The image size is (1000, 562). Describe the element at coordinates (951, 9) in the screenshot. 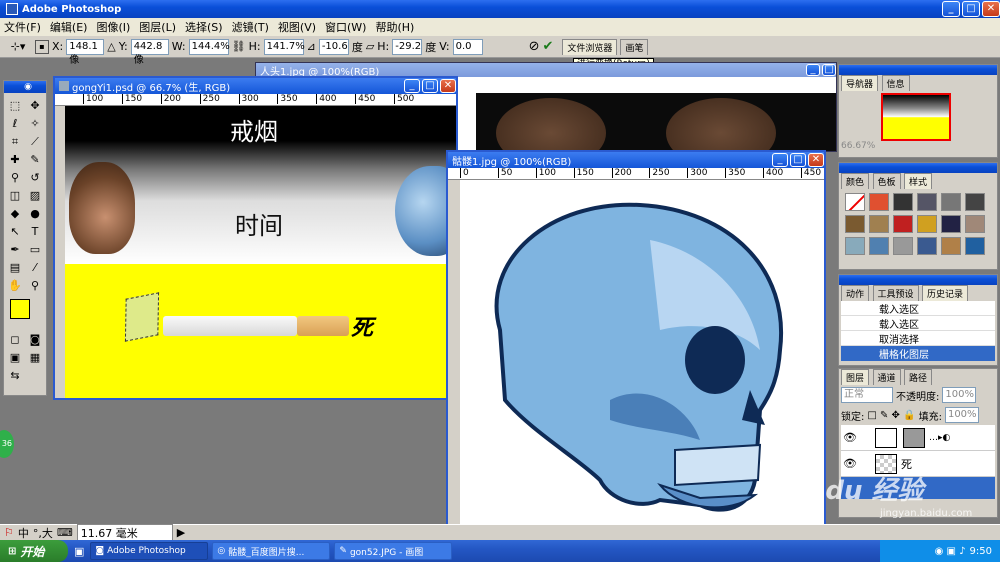

I see `minimize-button: _` at that location.